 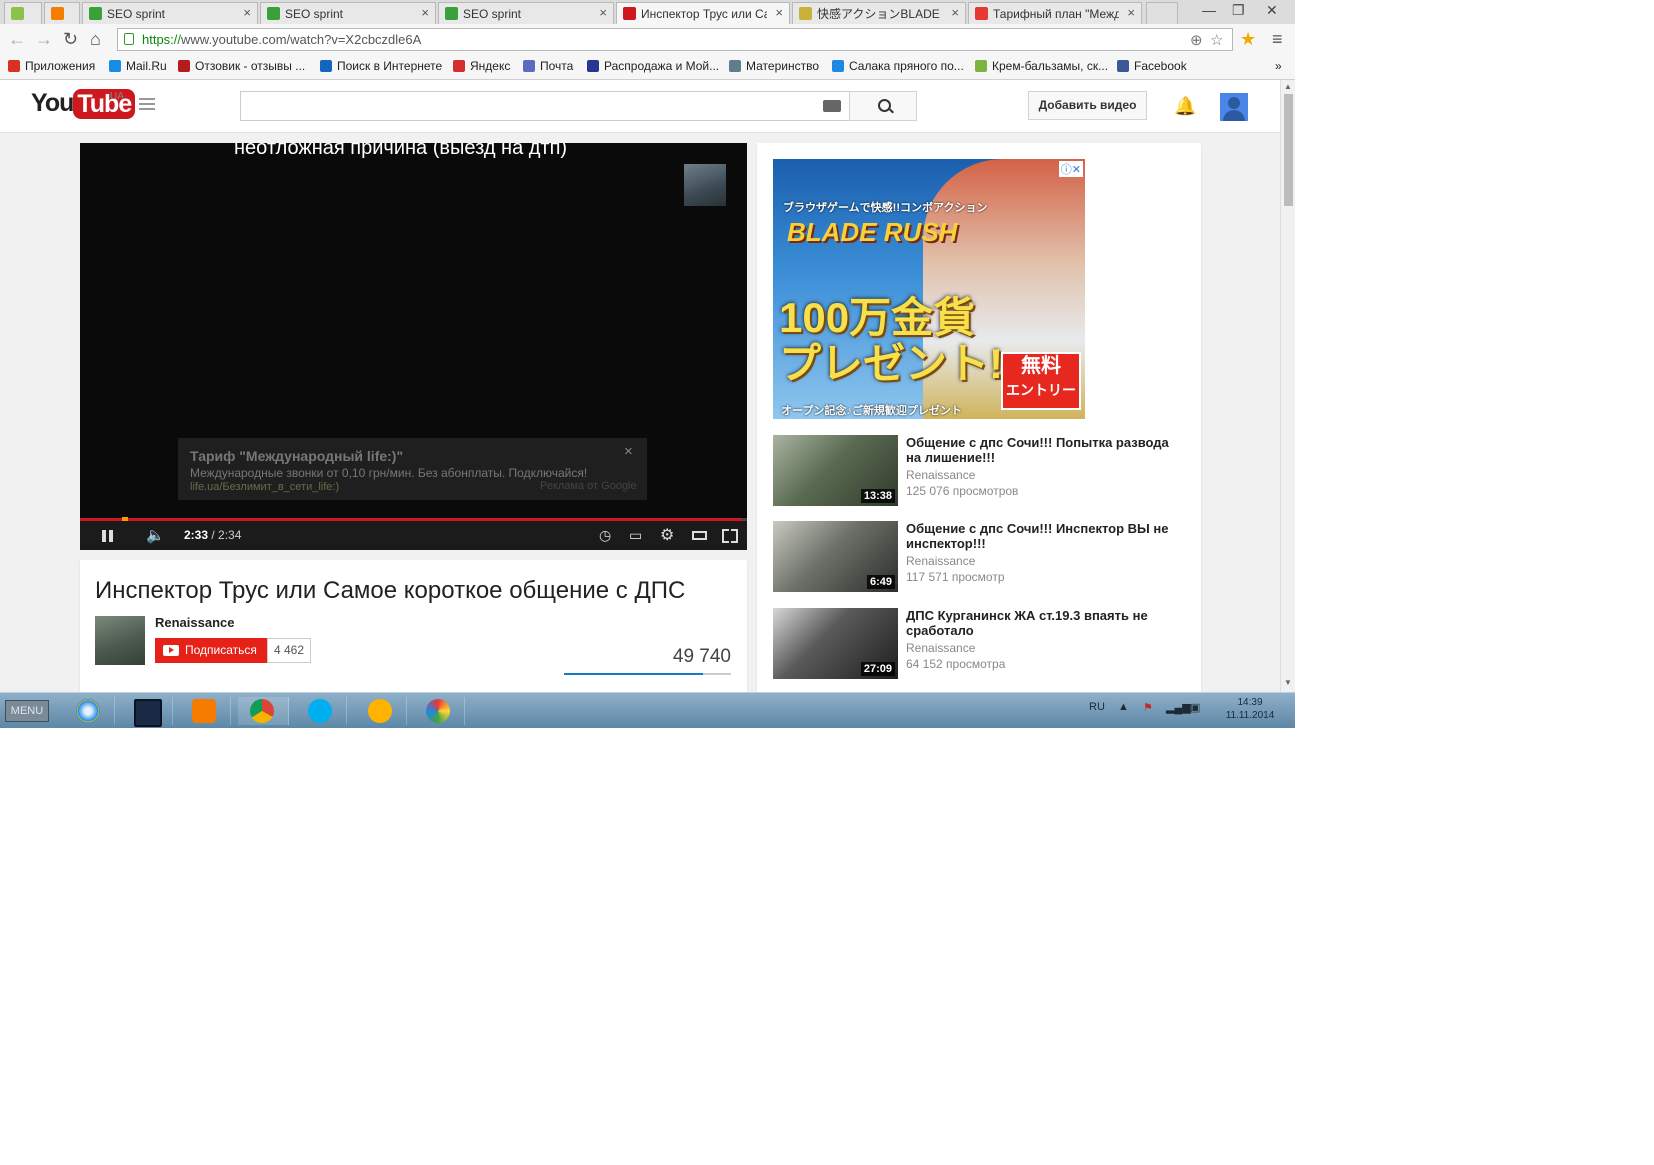 What do you see at coordinates (548, 66) in the screenshot?
I see `bookmark-mail: Почта` at bounding box center [548, 66].